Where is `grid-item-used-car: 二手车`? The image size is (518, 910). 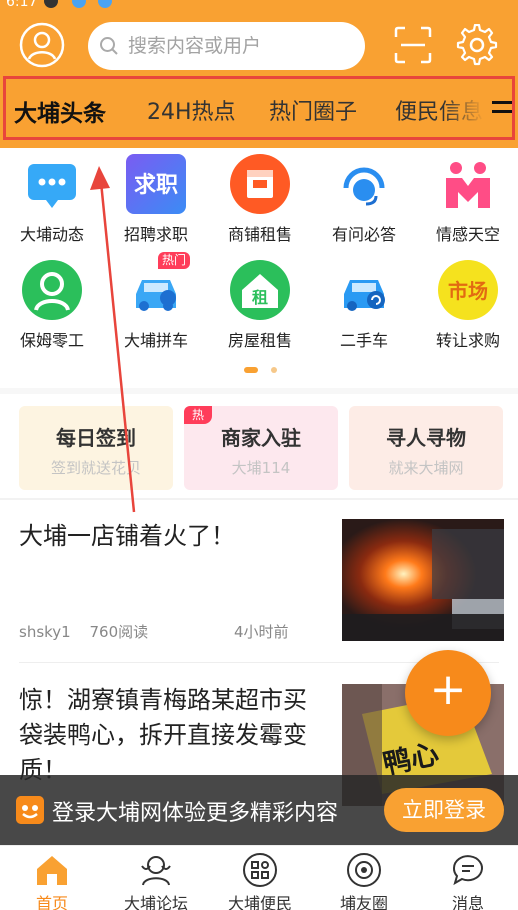
grid-item-used-car: 二手车 is located at coordinates (364, 306).